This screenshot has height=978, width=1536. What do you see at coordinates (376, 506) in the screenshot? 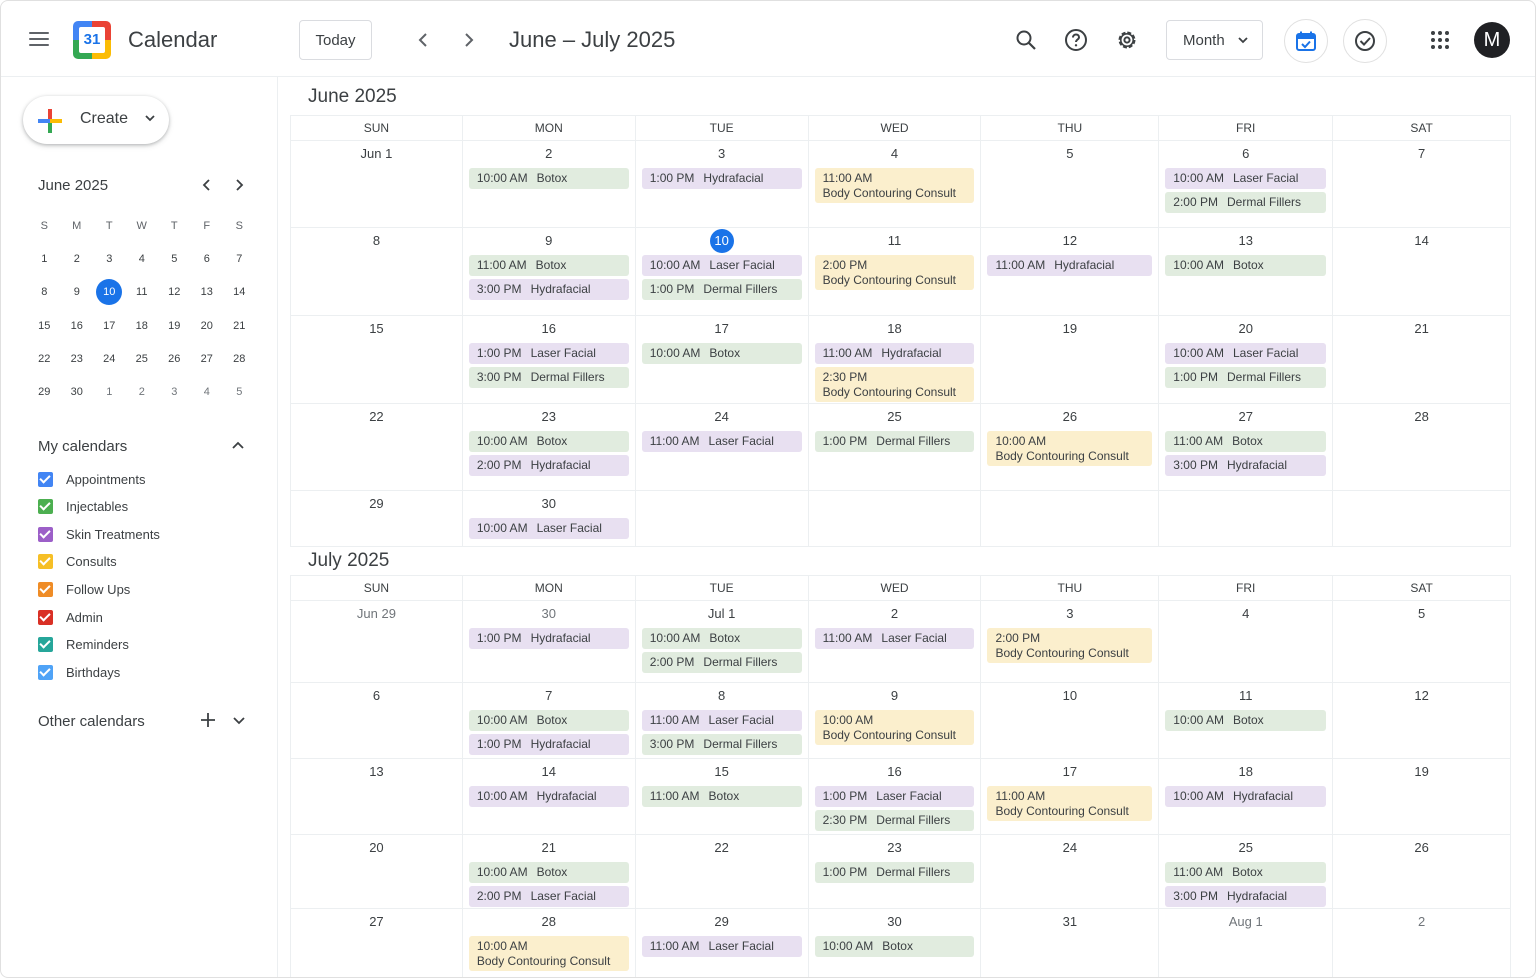
I see `day-number: 29` at bounding box center [376, 506].